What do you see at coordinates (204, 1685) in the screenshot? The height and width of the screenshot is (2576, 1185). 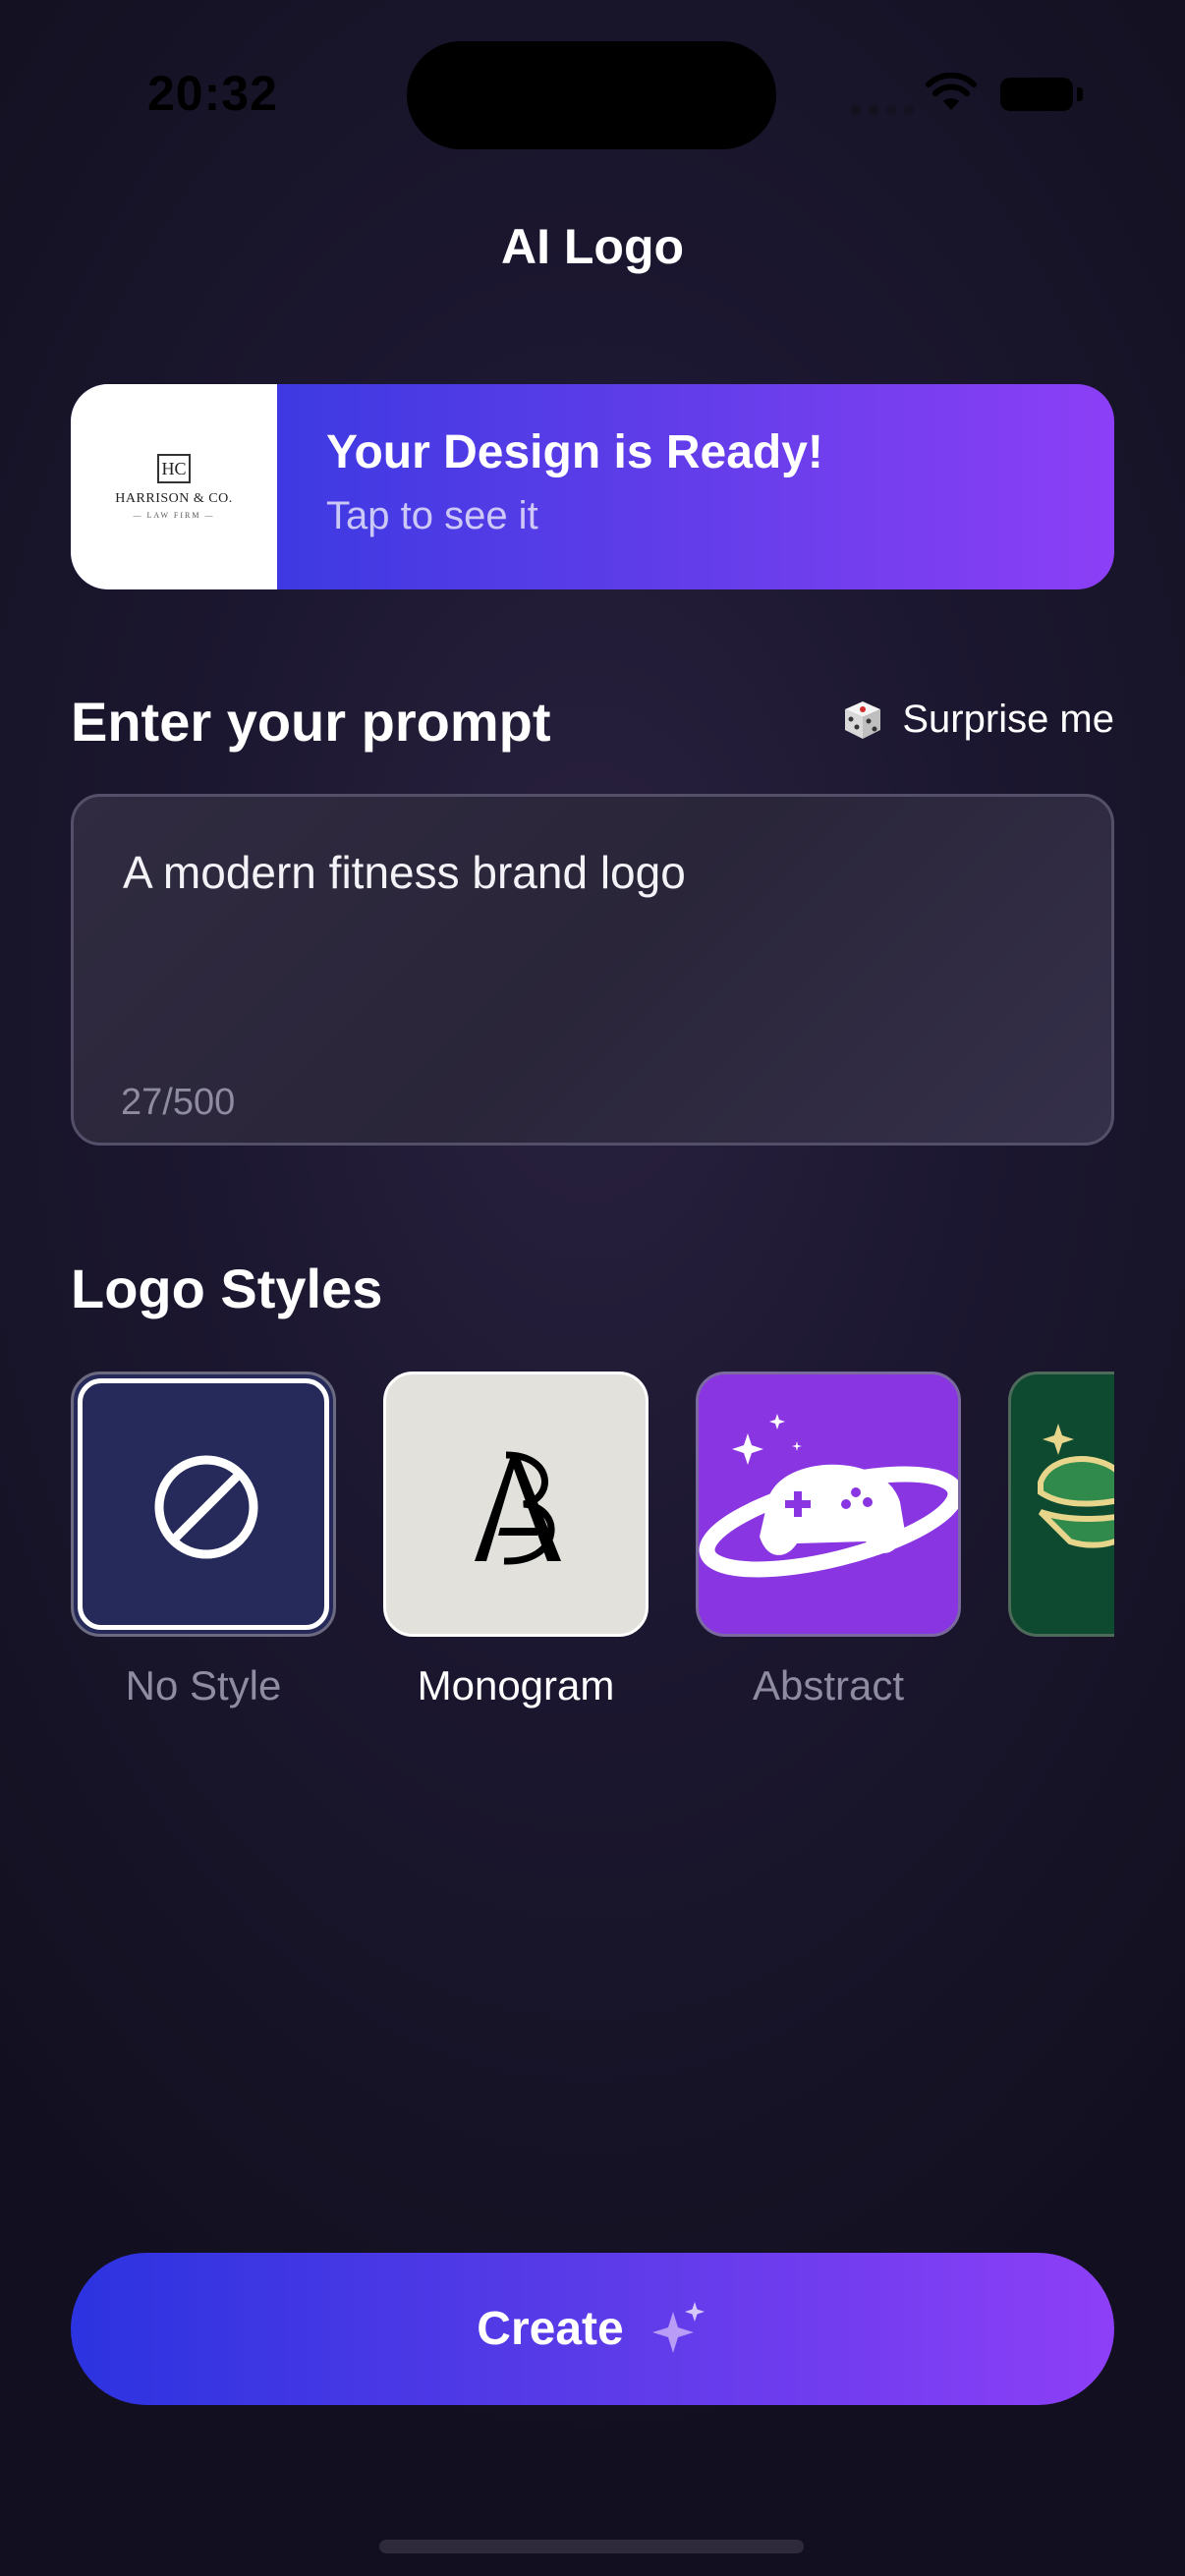 I see `style-label-no-style: No Style` at bounding box center [204, 1685].